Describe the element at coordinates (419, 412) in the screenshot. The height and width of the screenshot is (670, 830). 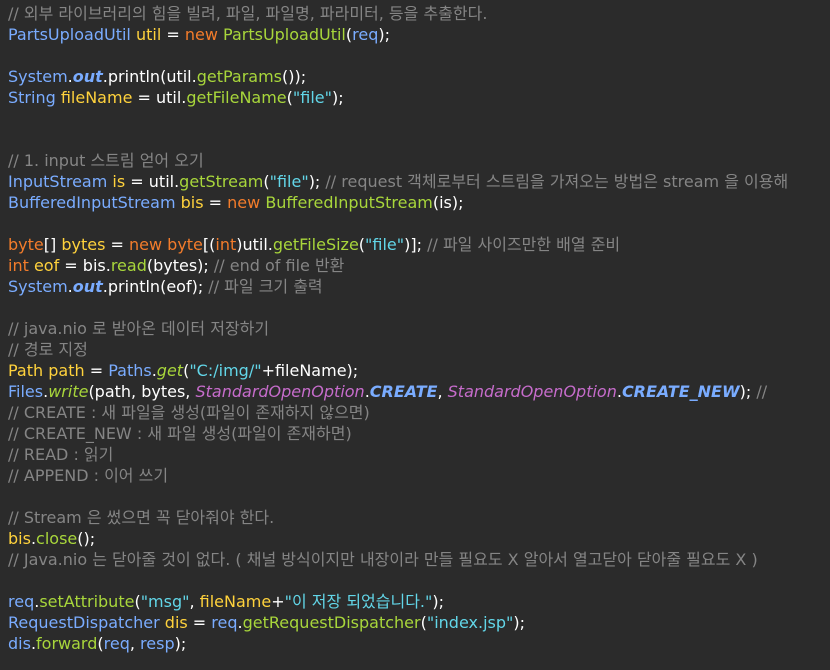
I see `code-line: // CREATE : 새 파일을 생성(파일이 존재하지 않으면)` at that location.